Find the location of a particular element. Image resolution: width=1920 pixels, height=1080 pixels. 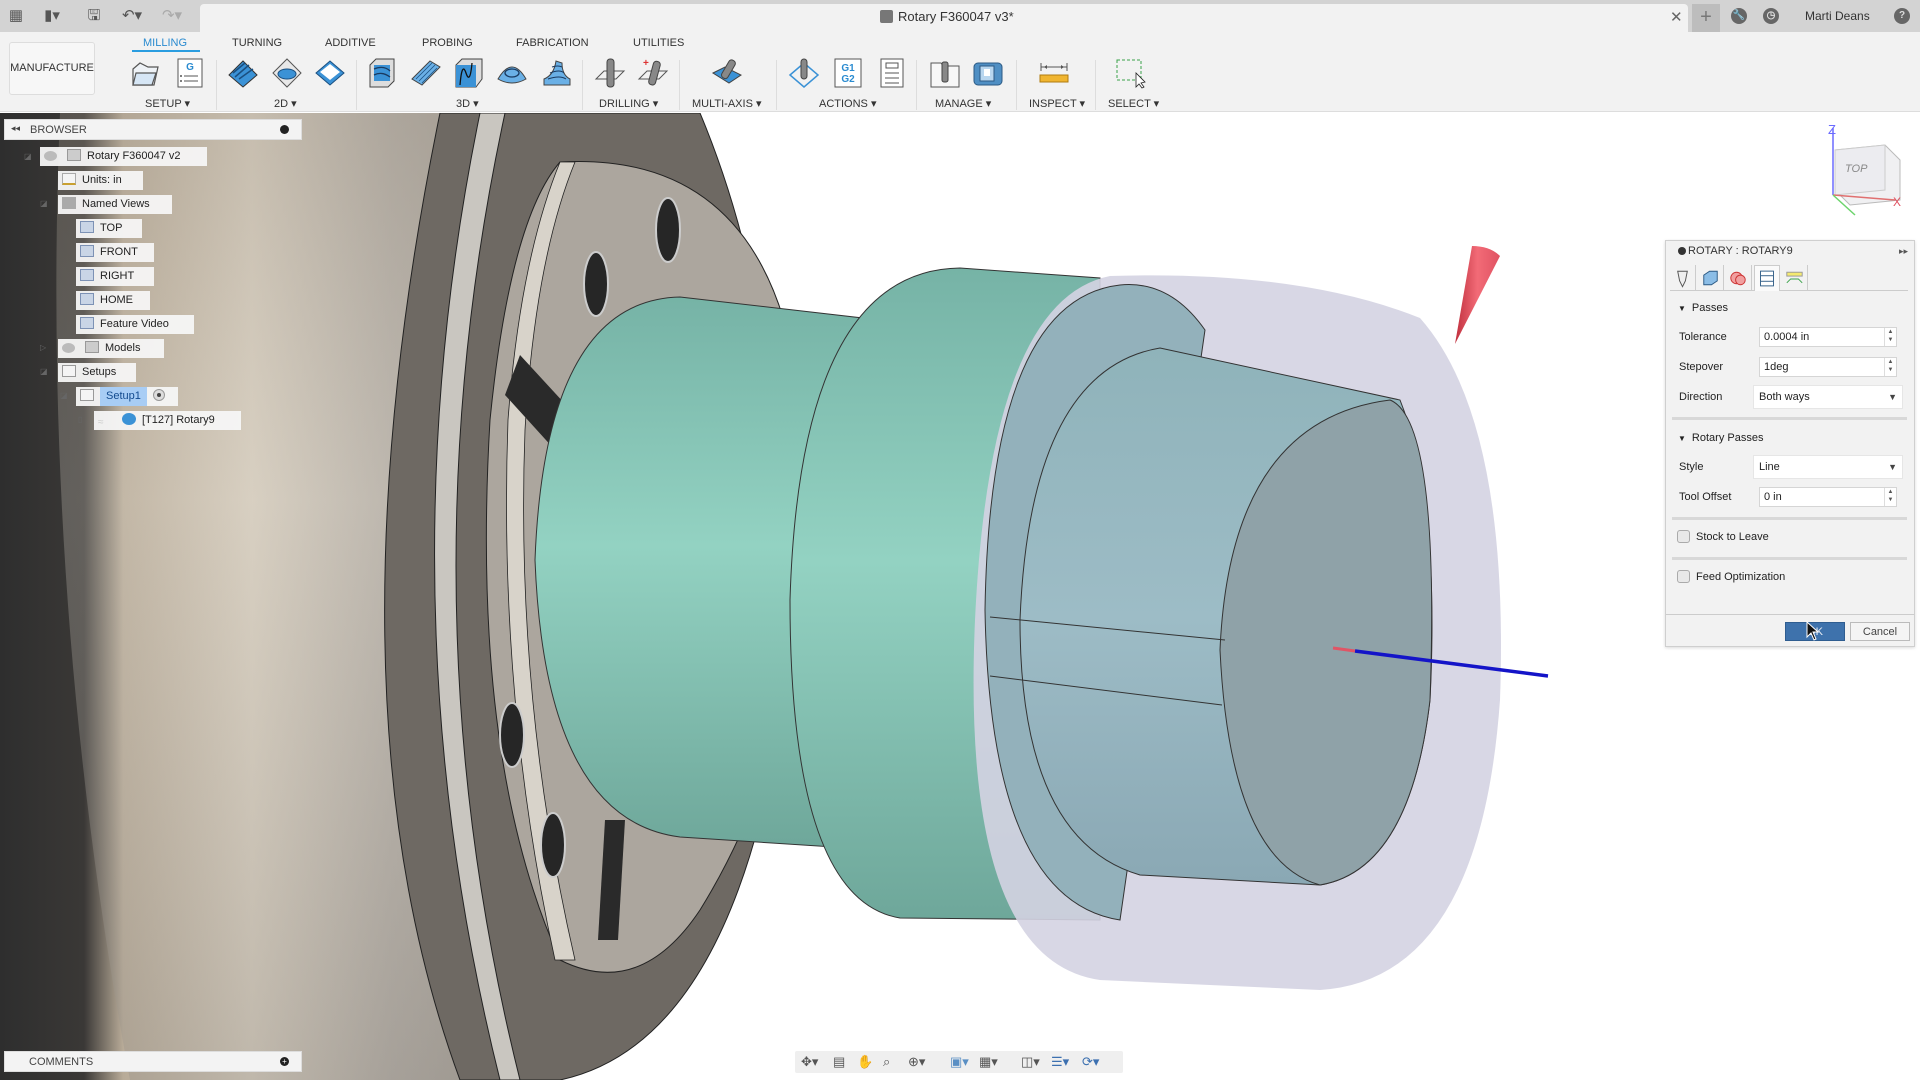

display-settings-icon: ▣▾ is located at coordinates (959, 1062).